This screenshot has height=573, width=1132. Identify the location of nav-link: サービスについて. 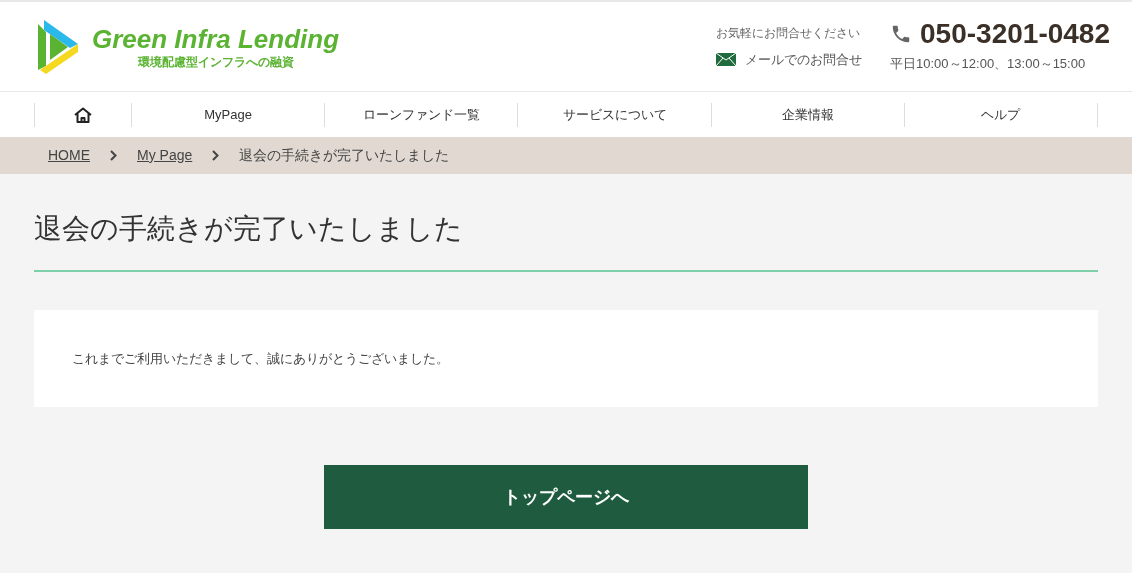
(614, 114).